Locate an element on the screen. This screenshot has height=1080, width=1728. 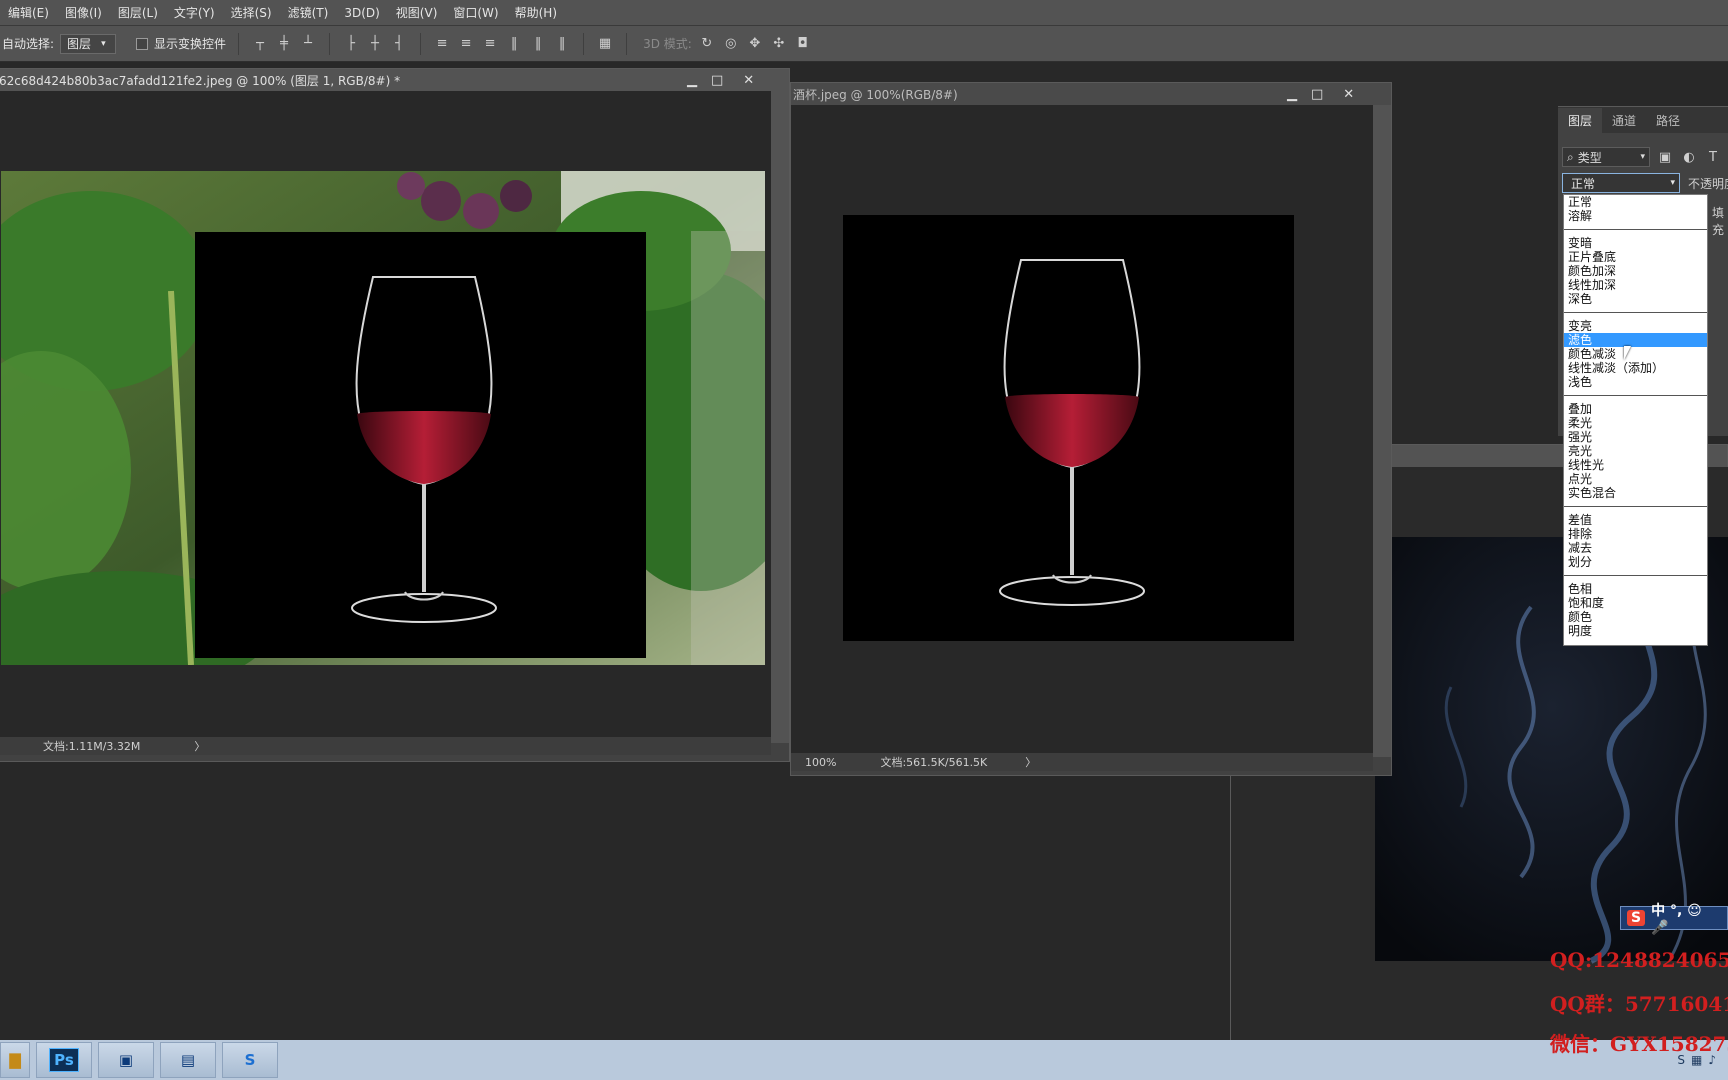
blend-option: 正常 is located at coordinates (1635, 202).